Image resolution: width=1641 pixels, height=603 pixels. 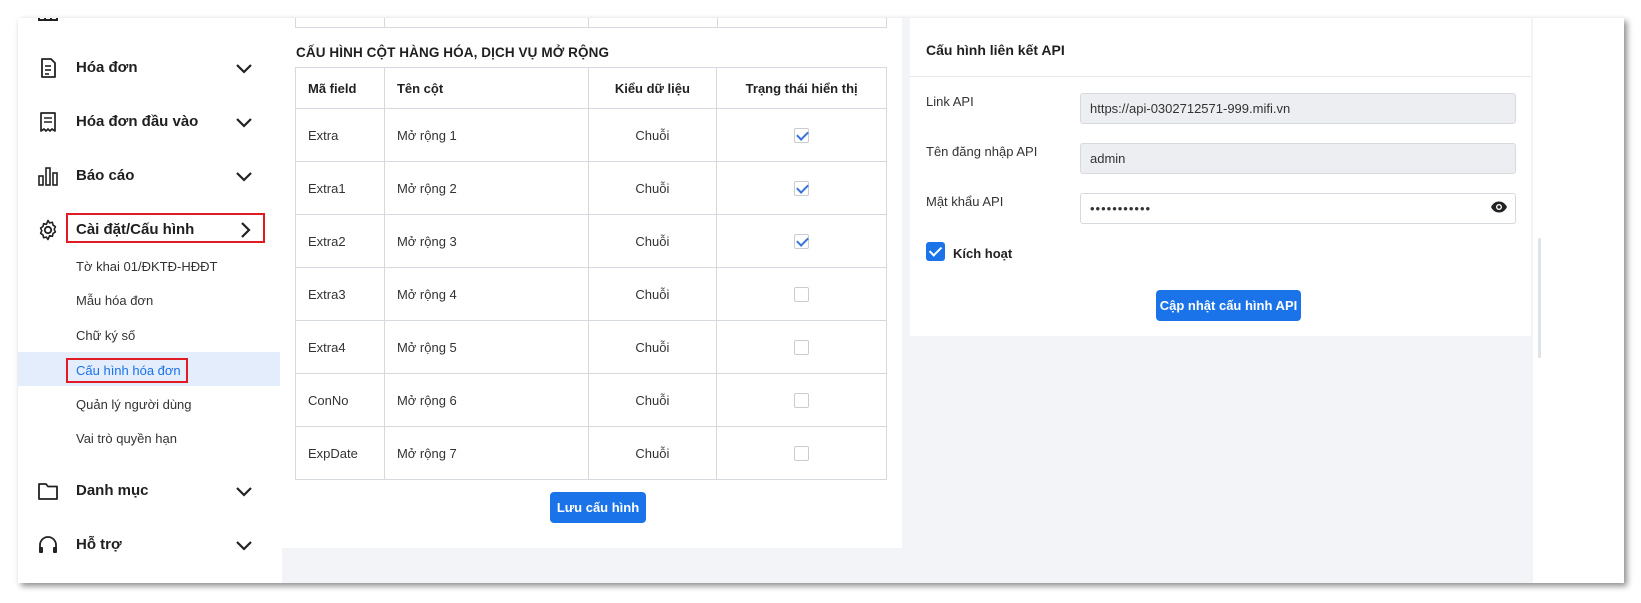 What do you see at coordinates (598, 507) in the screenshot?
I see `save-config-button: Lưu cấu hình` at bounding box center [598, 507].